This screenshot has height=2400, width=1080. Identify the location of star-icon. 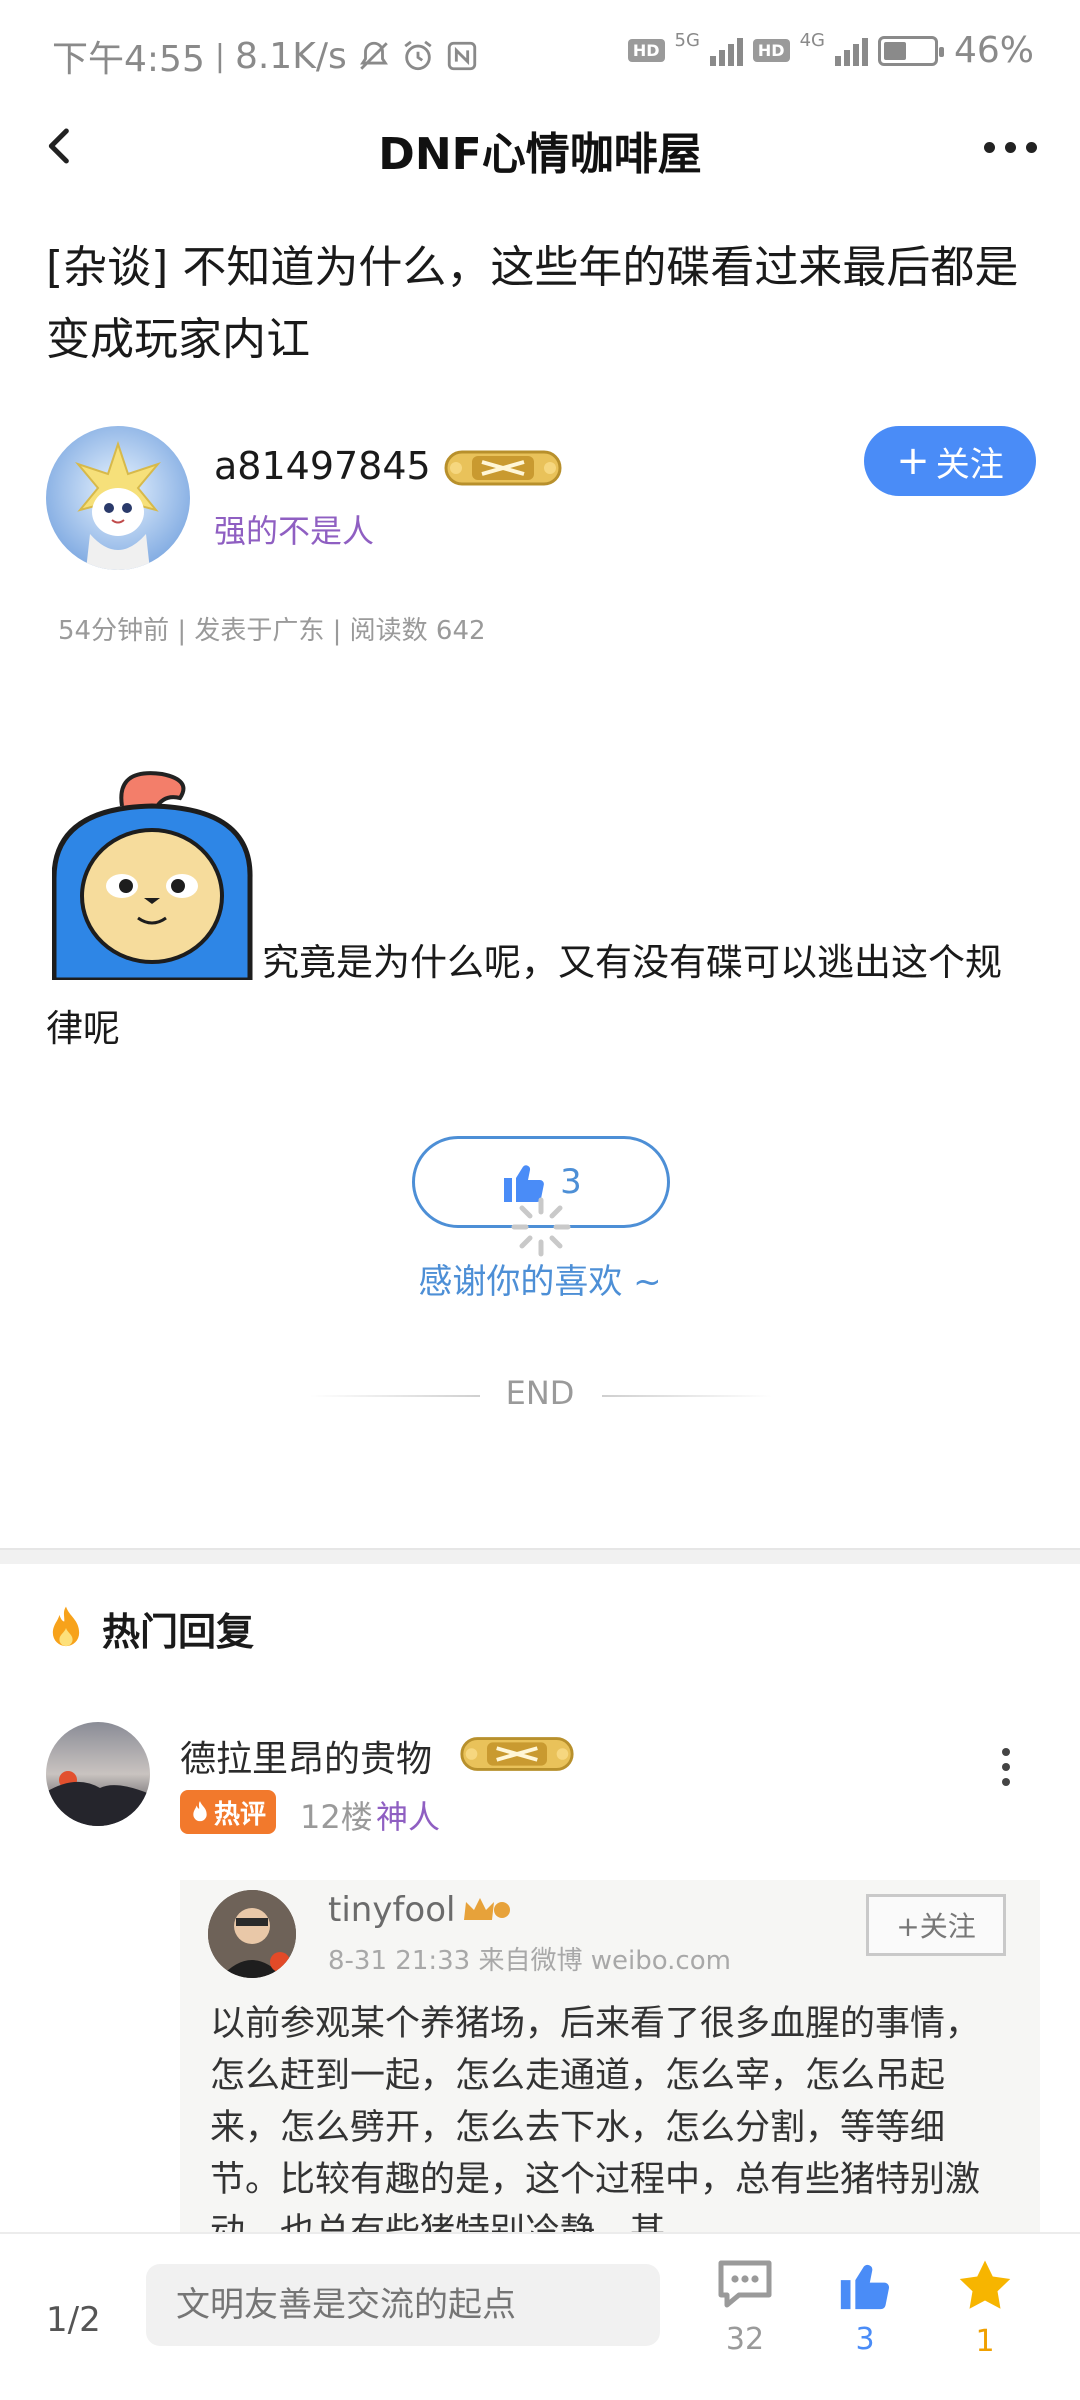
(985, 2284).